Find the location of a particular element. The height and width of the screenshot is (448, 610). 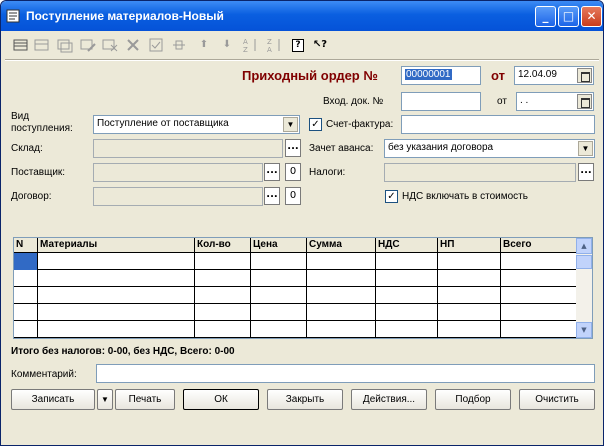

receipt-type-select: Поступление от поставщика ▼ is located at coordinates (196, 124).